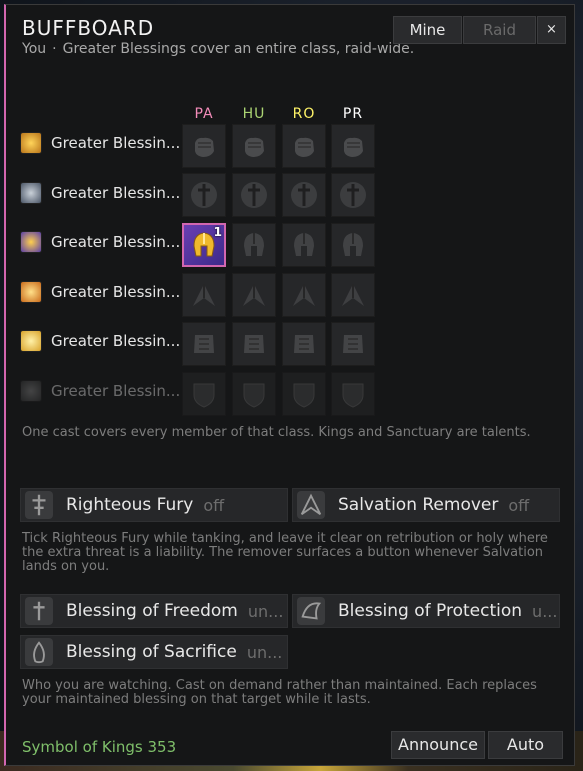 Image resolution: width=583 pixels, height=771 pixels. Describe the element at coordinates (217, 232) in the screenshot. I see `cell-count-badge: 1` at that location.